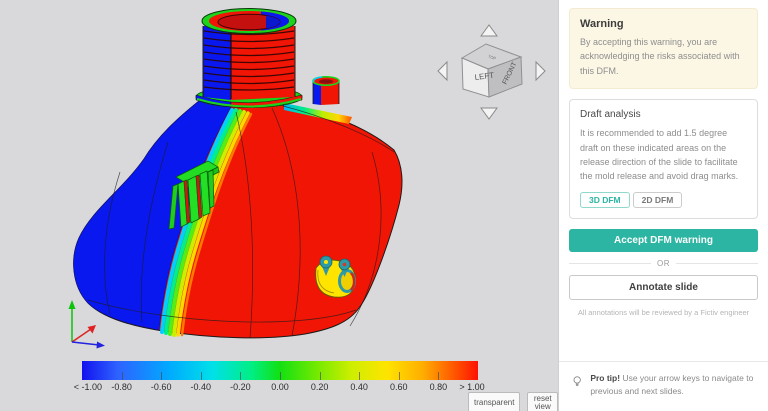  Describe the element at coordinates (319, 387) in the screenshot. I see `scale-label: 0.20` at that location.